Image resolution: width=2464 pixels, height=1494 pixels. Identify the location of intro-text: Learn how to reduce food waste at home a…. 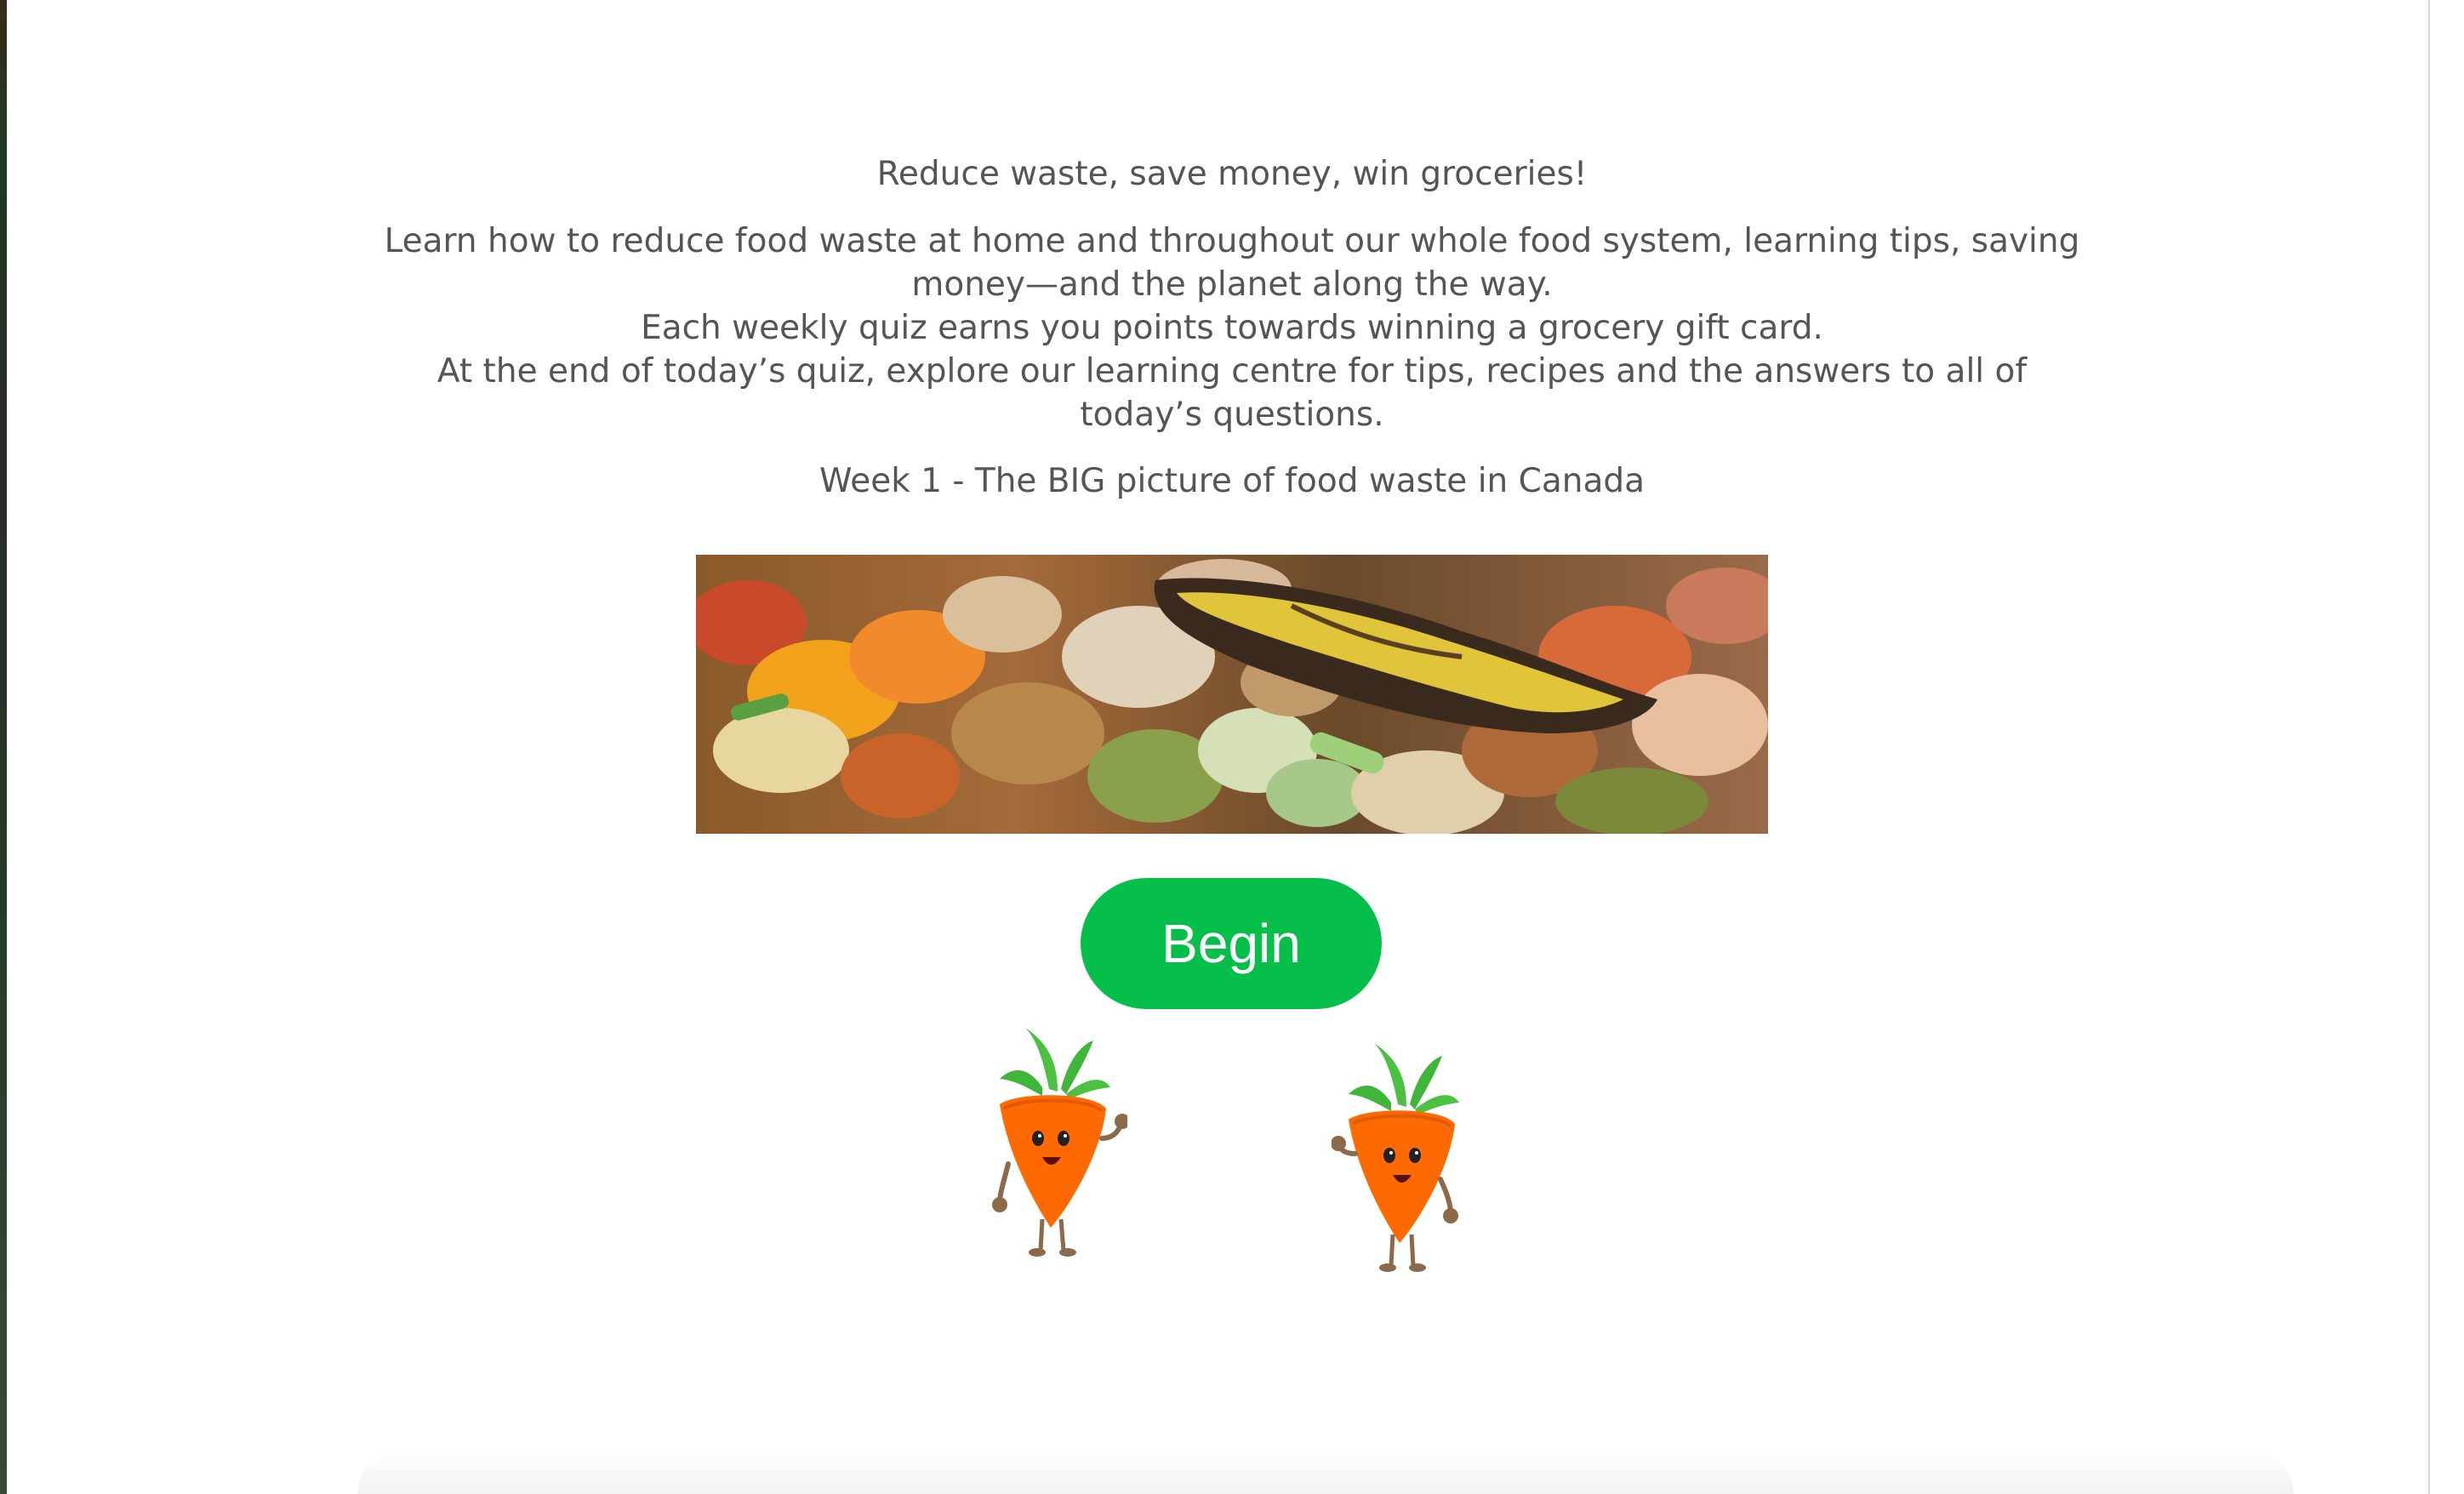
(1232, 328).